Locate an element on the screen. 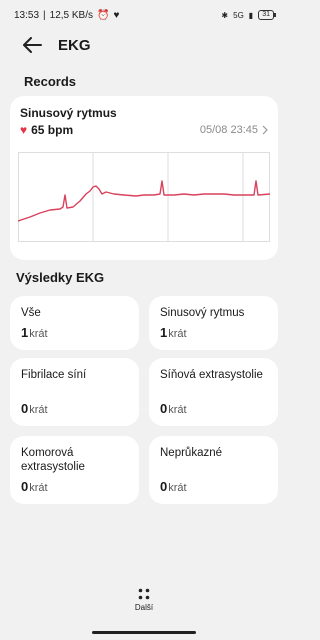 Image resolution: width=320 pixels, height=640 pixels. status-speed: 12,5 KB/s is located at coordinates (71, 15).